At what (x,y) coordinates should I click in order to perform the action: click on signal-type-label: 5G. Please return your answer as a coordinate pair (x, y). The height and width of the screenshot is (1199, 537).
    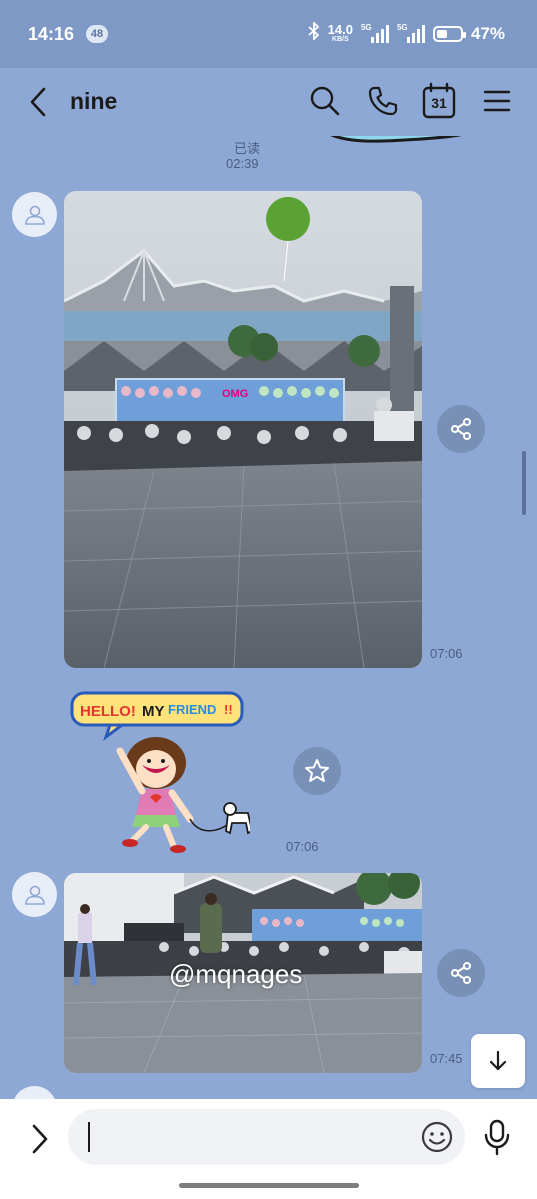
    Looking at the image, I should click on (366, 27).